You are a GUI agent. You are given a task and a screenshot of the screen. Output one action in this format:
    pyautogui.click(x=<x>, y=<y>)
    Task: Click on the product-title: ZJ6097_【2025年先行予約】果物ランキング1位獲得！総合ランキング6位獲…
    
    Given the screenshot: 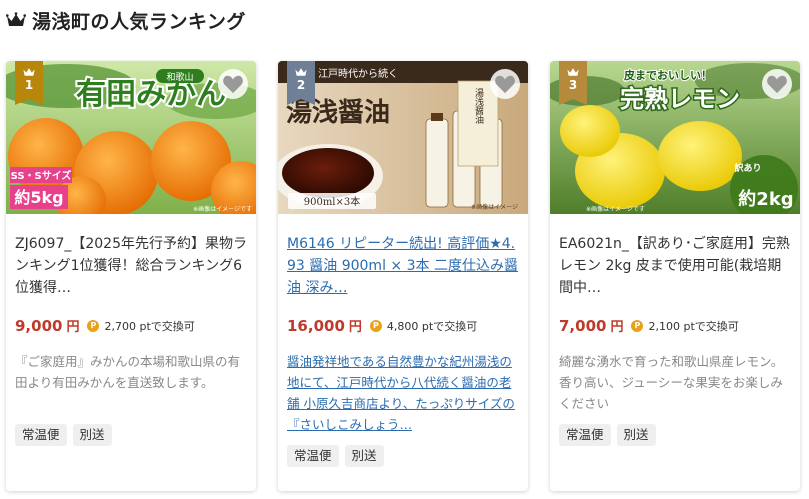 What is the action you would take?
    pyautogui.click(x=133, y=266)
    